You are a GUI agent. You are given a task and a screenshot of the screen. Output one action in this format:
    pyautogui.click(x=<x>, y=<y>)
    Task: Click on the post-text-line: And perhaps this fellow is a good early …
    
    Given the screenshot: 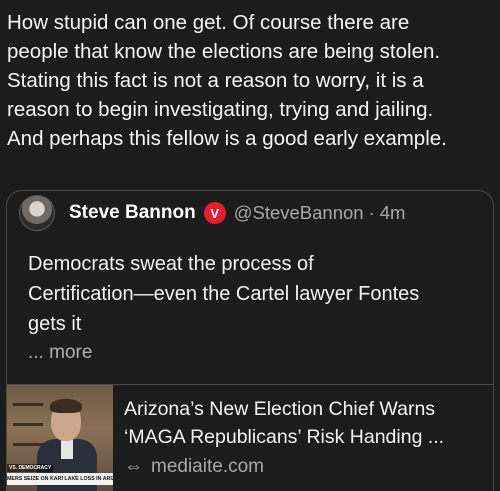 What is the action you would take?
    pyautogui.click(x=227, y=138)
    